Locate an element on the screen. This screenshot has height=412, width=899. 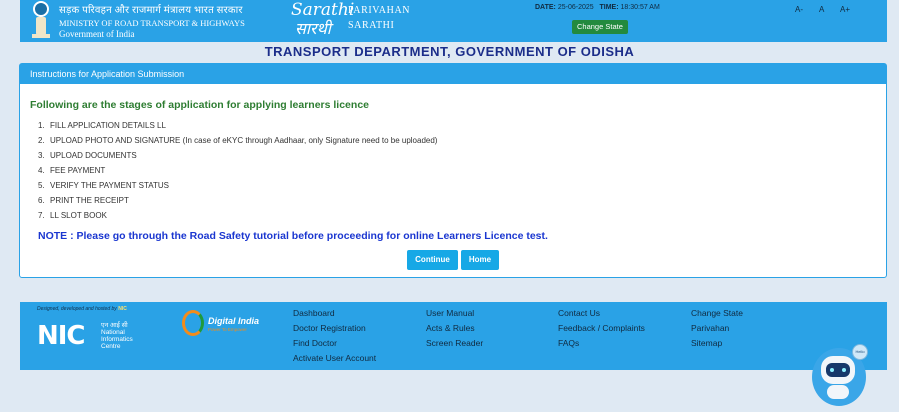
list-item: 4. FEE PAYMENT is located at coordinates (72, 170).